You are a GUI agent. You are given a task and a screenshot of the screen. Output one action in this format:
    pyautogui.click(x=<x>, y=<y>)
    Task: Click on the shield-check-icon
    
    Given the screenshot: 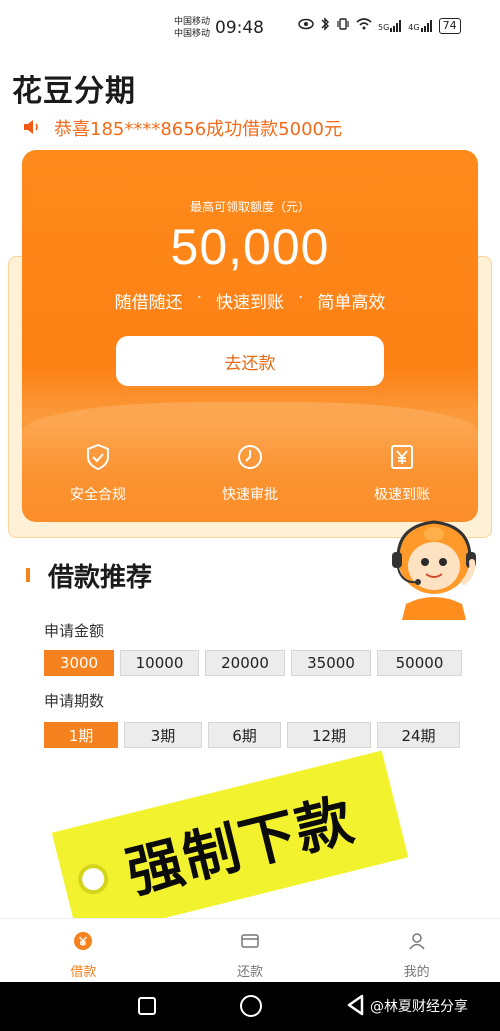 What is the action you would take?
    pyautogui.click(x=98, y=459)
    